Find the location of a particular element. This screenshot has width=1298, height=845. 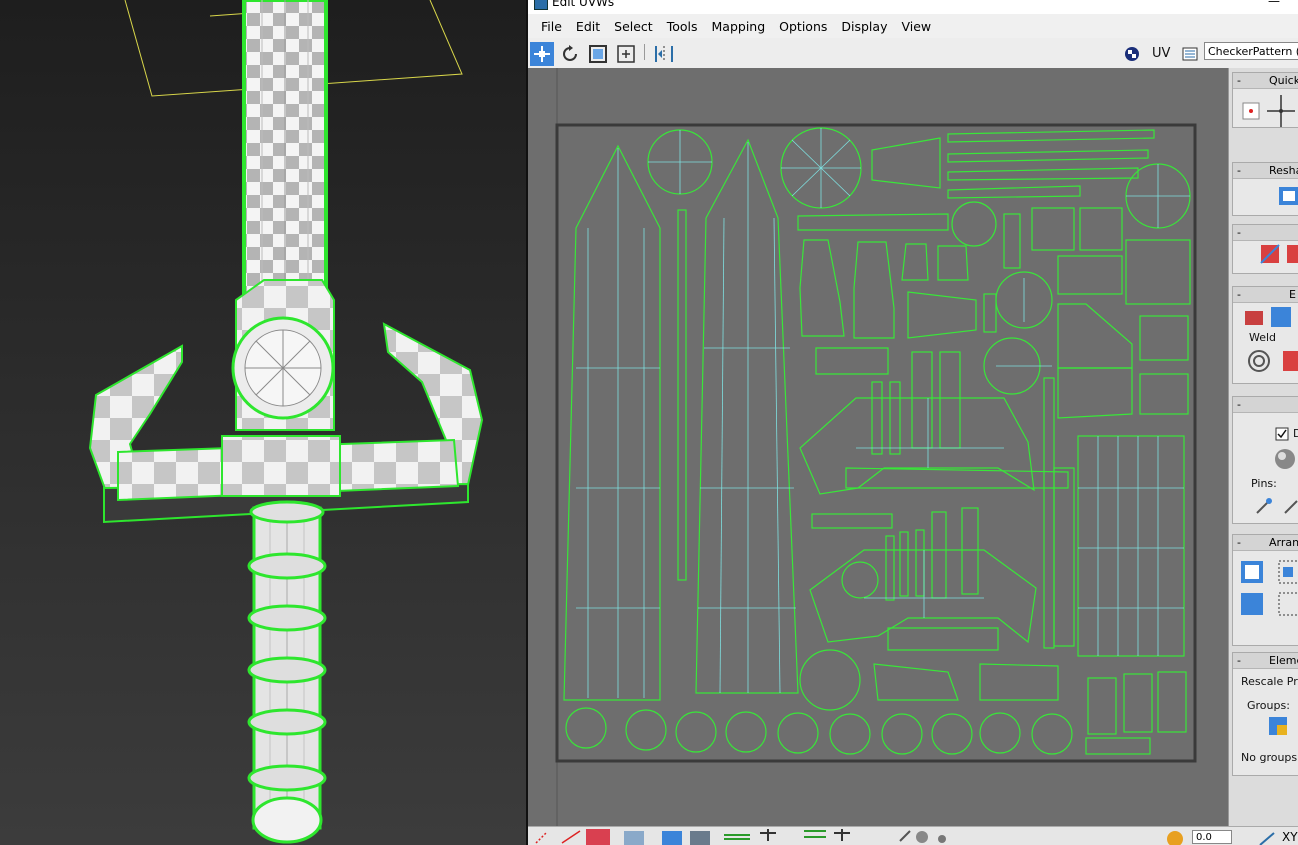

peel-icon is located at coordinates (1285, 459).